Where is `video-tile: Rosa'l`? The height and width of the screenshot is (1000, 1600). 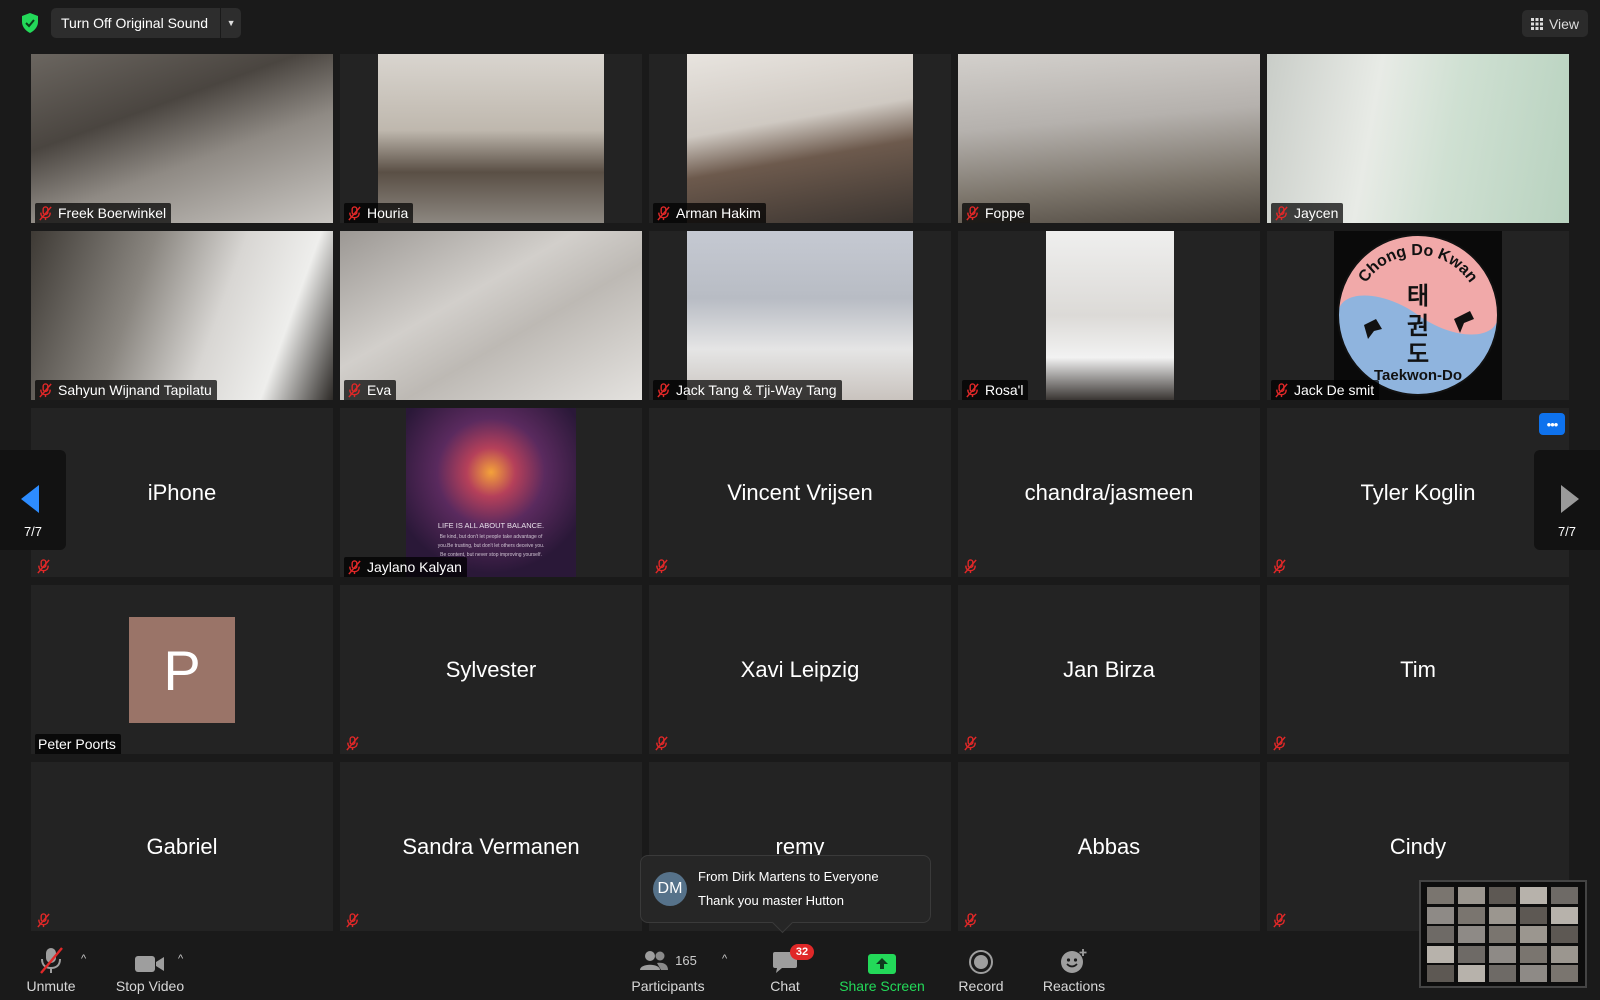 video-tile: Rosa'l is located at coordinates (1109, 315).